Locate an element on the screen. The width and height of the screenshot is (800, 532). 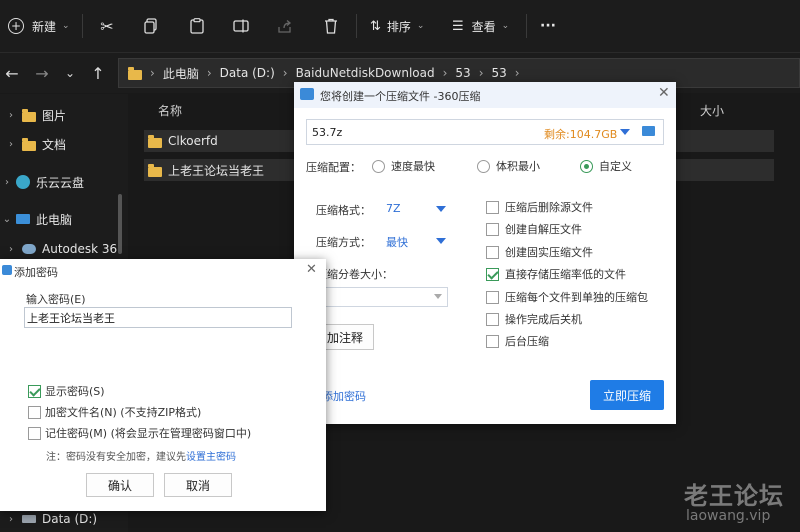
more-label: ··· is located at coordinates (548, 26).